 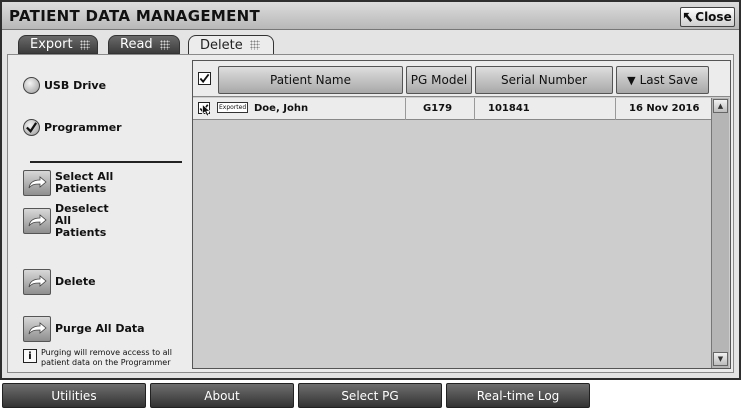 I want to click on source-programmer: Programmer, so click(x=72, y=127).